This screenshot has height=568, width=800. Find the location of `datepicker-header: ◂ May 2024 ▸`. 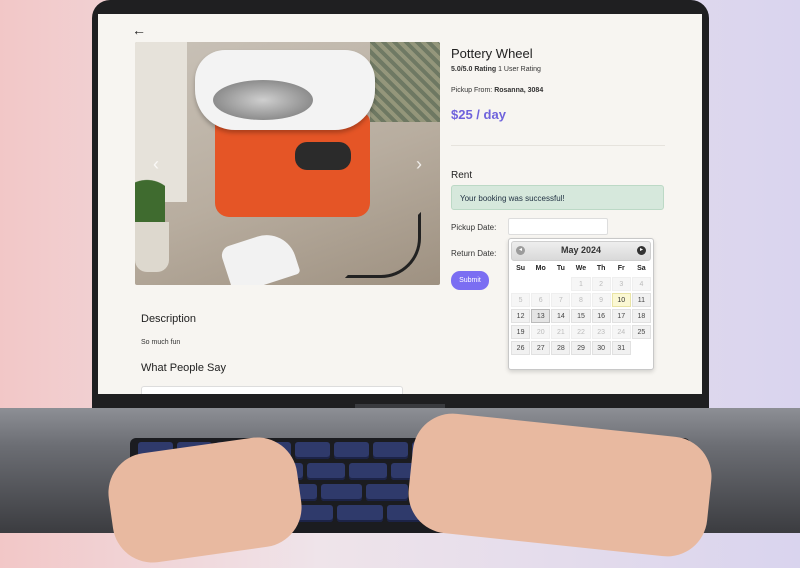

datepicker-header: ◂ May 2024 ▸ is located at coordinates (581, 251).